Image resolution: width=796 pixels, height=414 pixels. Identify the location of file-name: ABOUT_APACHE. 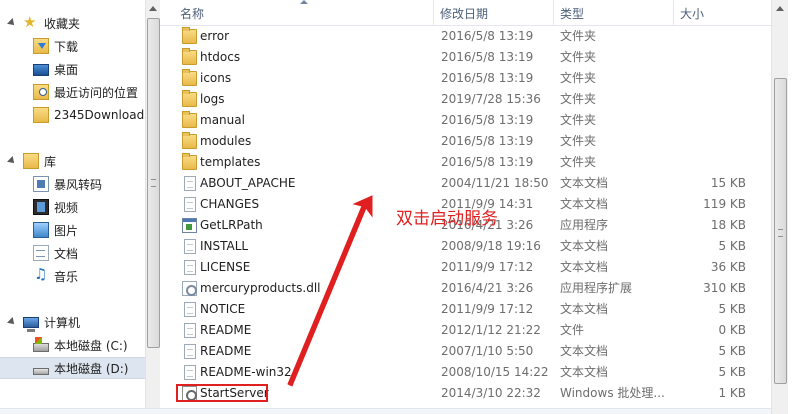
(248, 183).